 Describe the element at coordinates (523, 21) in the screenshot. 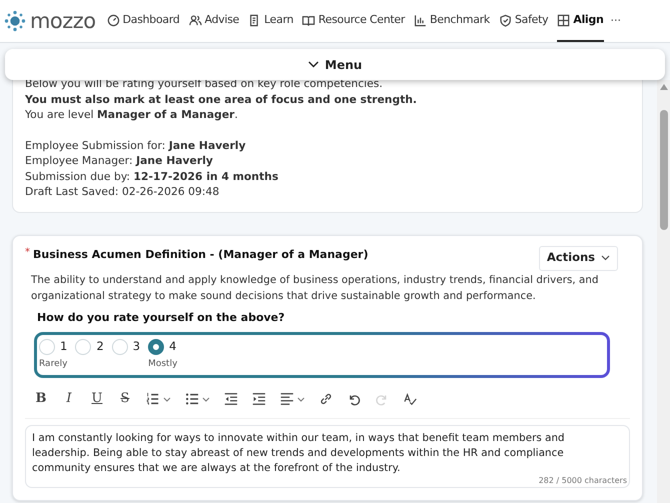

I see `nav-tab: Safety` at that location.